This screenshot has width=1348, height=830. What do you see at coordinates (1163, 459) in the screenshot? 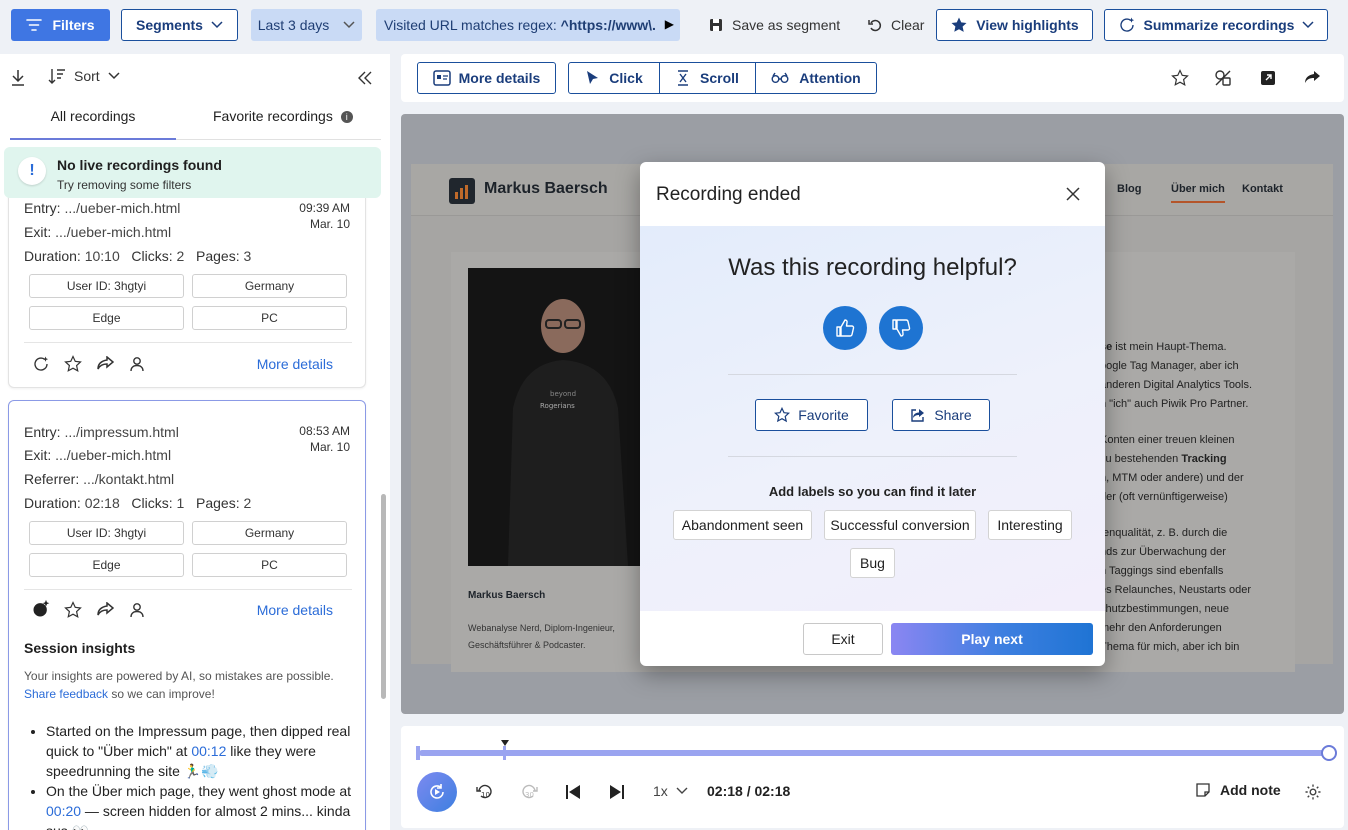
I see `site-text-line: zu bestehenden Tracking` at bounding box center [1163, 459].